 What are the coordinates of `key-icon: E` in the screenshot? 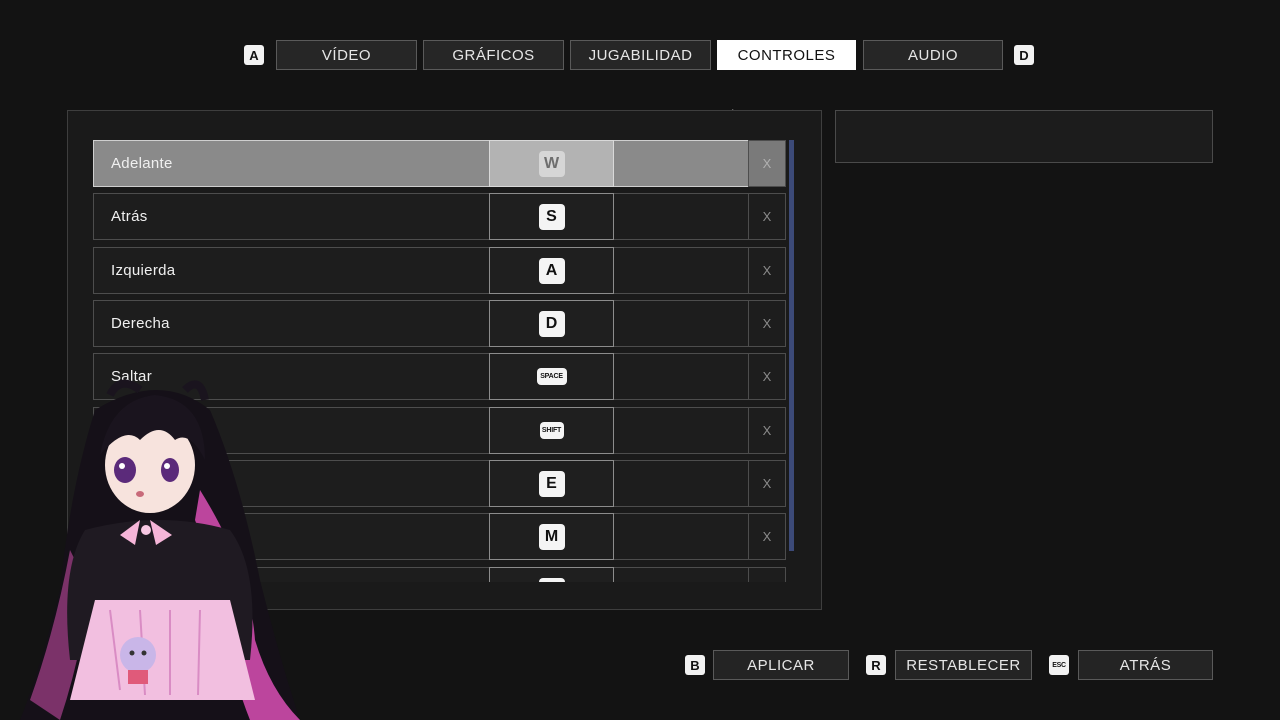 It's located at (551, 483).